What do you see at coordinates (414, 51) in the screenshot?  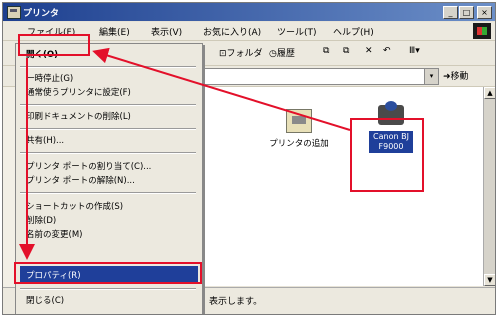 I see `views-button: Ⅲ▾` at bounding box center [414, 51].